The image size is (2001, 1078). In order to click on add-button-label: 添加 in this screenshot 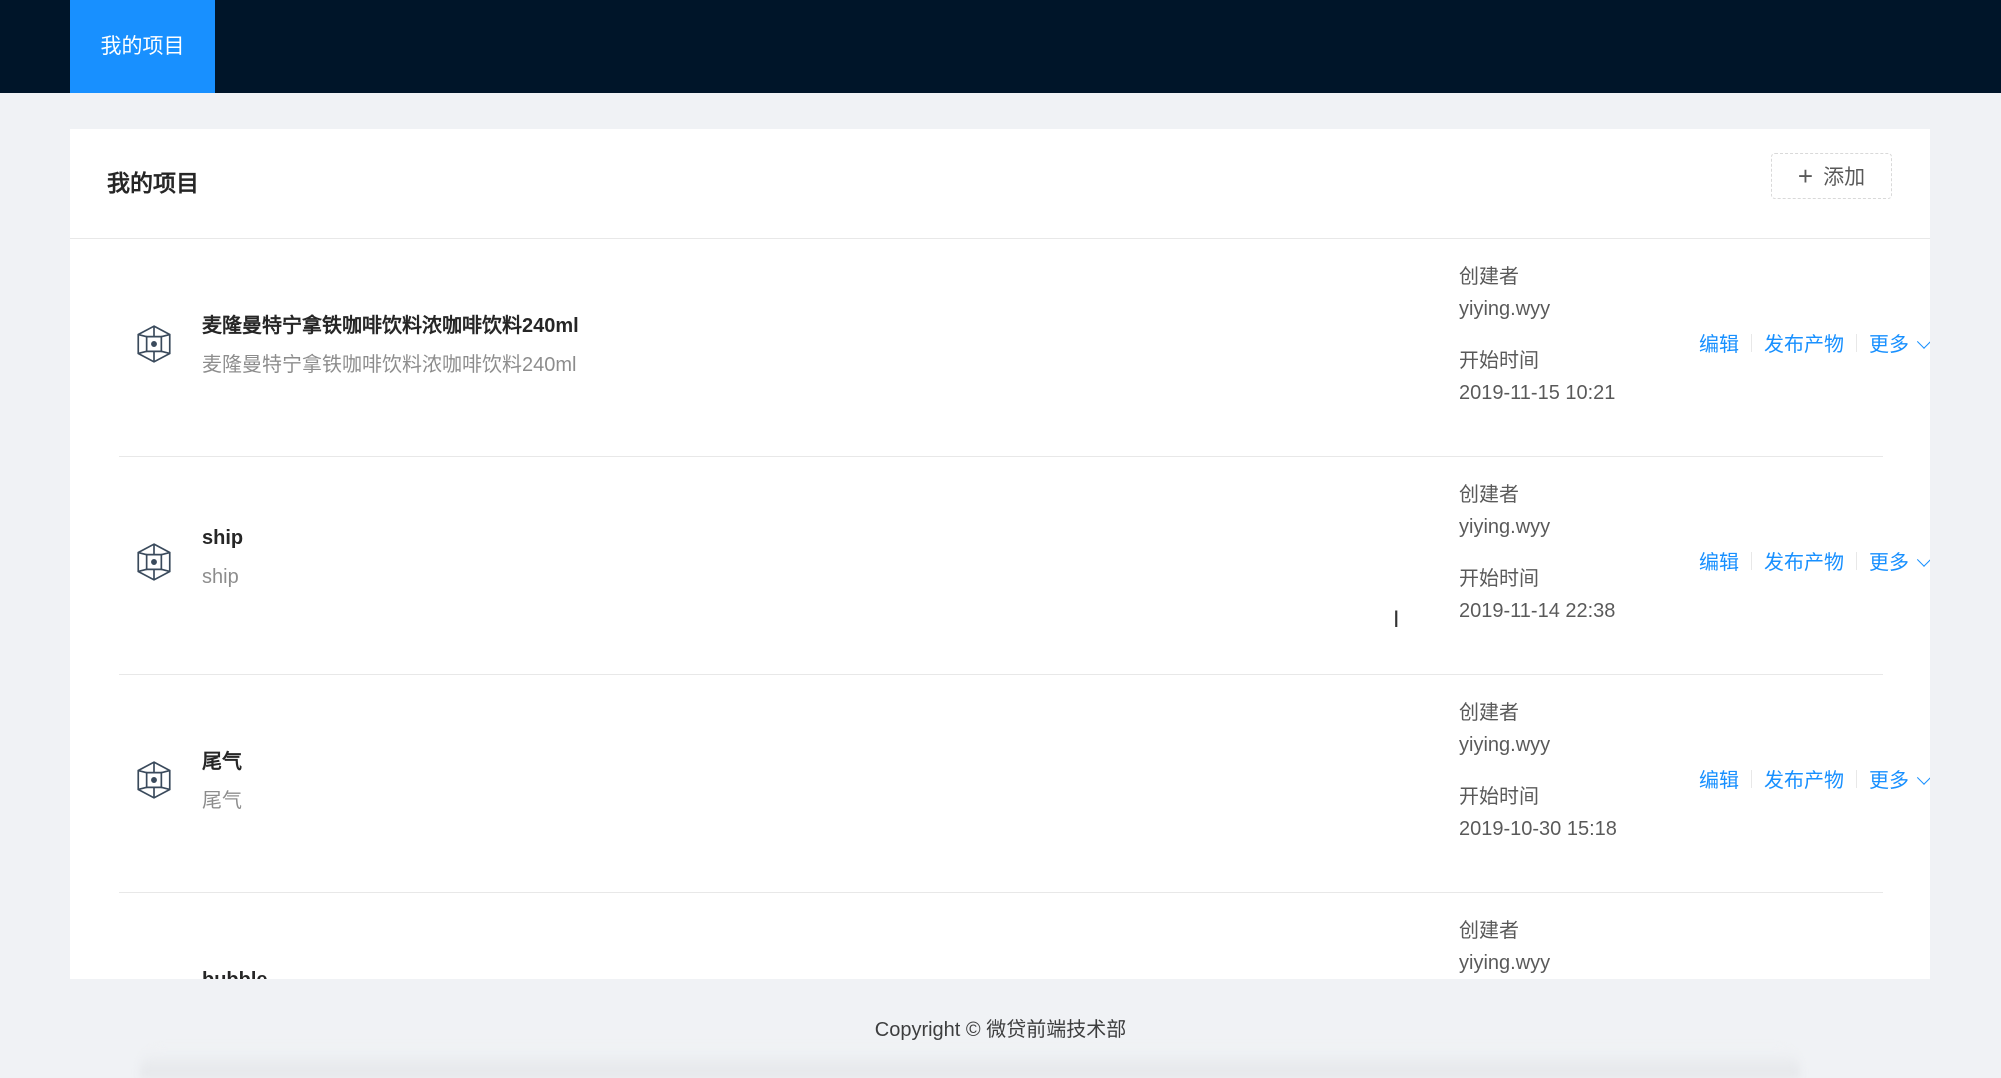, I will do `click(1844, 177)`.